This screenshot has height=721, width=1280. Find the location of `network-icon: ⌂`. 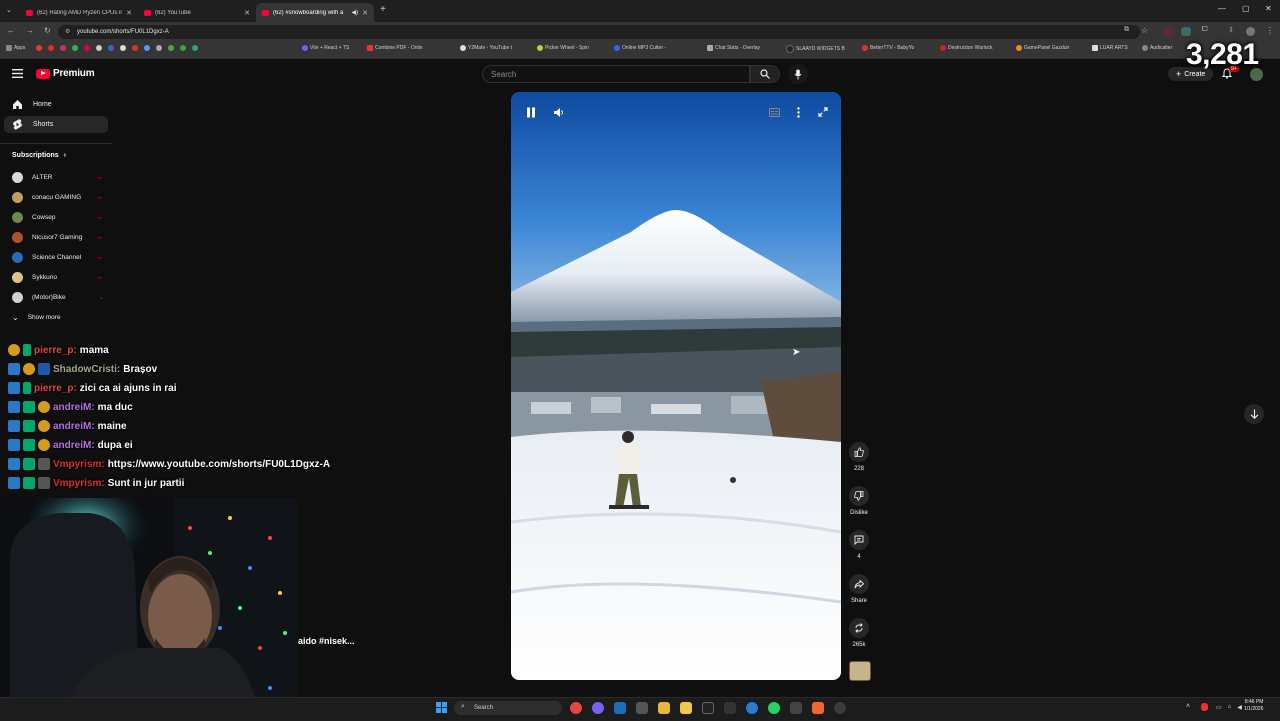

network-icon: ⌂ is located at coordinates (1230, 707).